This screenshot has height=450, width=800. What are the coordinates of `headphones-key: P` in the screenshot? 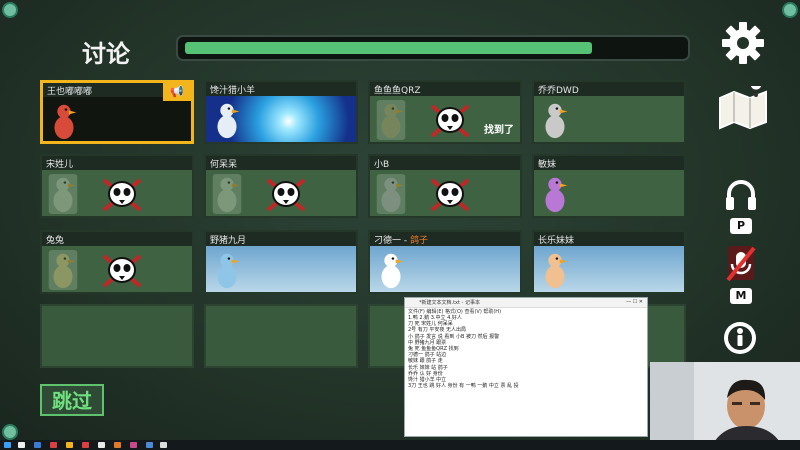 It's located at (741, 226).